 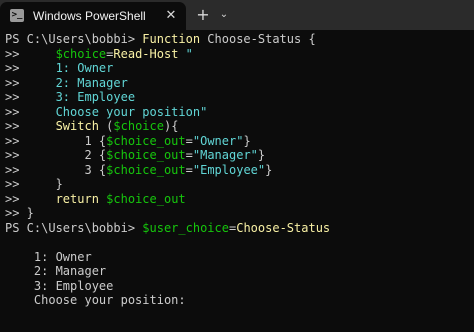 What do you see at coordinates (89, 16) in the screenshot?
I see `tab-title: Windows PowerShell` at bounding box center [89, 16].